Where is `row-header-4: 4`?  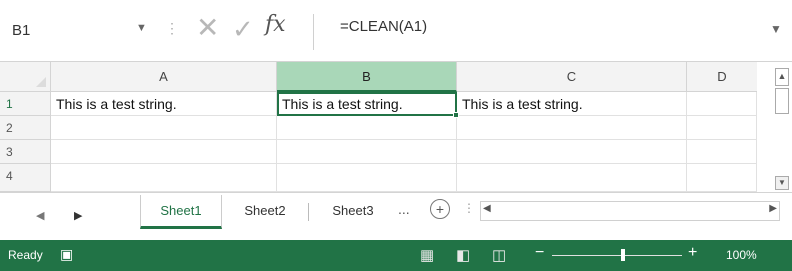 row-header-4: 4 is located at coordinates (25, 178).